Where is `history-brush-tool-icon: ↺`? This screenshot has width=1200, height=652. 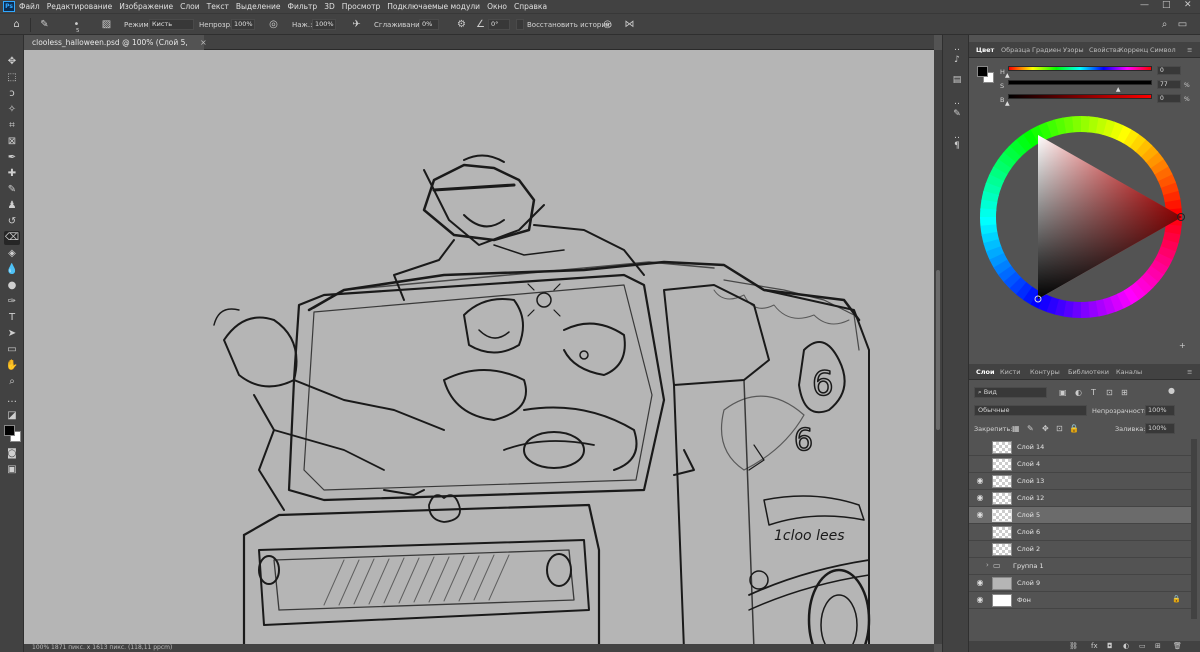 history-brush-tool-icon: ↺ is located at coordinates (12, 222).